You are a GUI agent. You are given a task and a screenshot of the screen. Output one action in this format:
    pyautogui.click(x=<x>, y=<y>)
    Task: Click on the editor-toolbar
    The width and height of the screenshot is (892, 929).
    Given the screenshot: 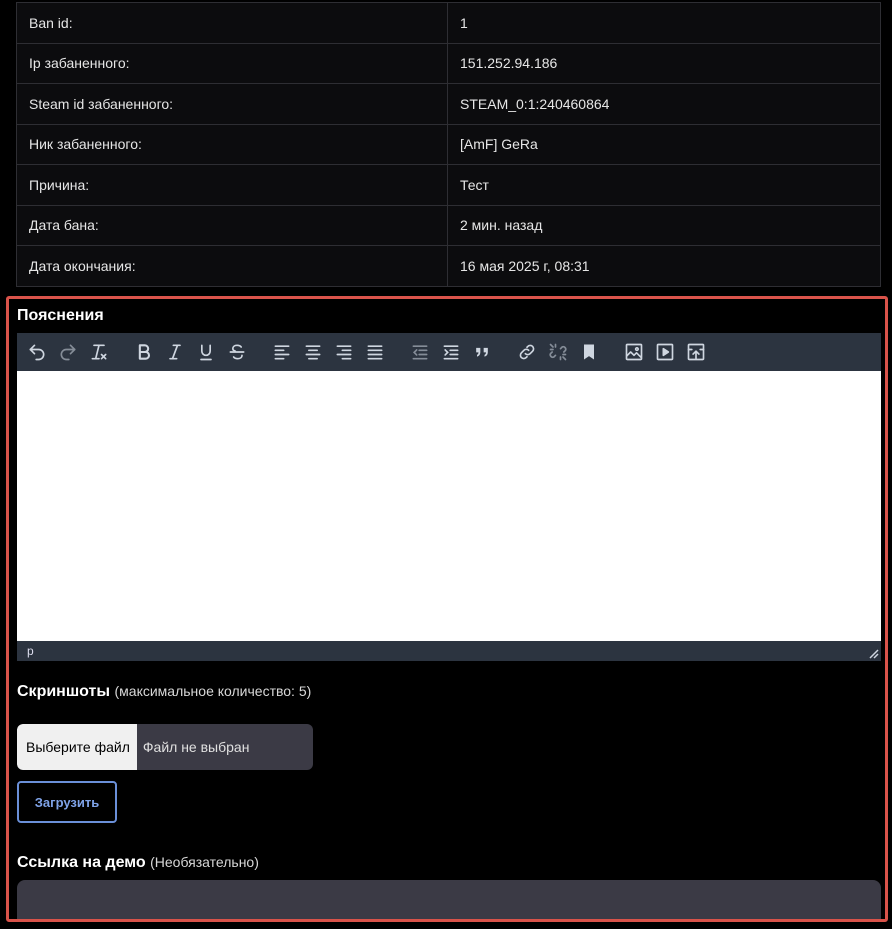 What is the action you would take?
    pyautogui.click(x=449, y=352)
    